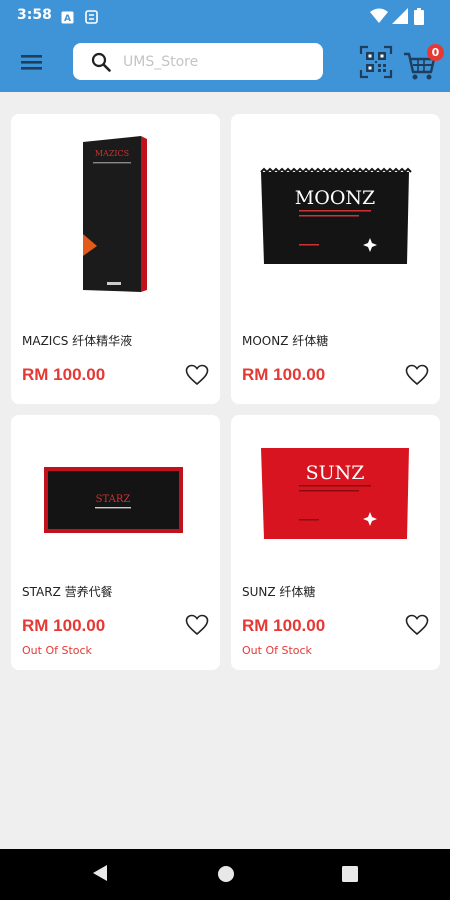 This screenshot has height=900, width=450. I want to click on cart-button: 0, so click(425, 62).